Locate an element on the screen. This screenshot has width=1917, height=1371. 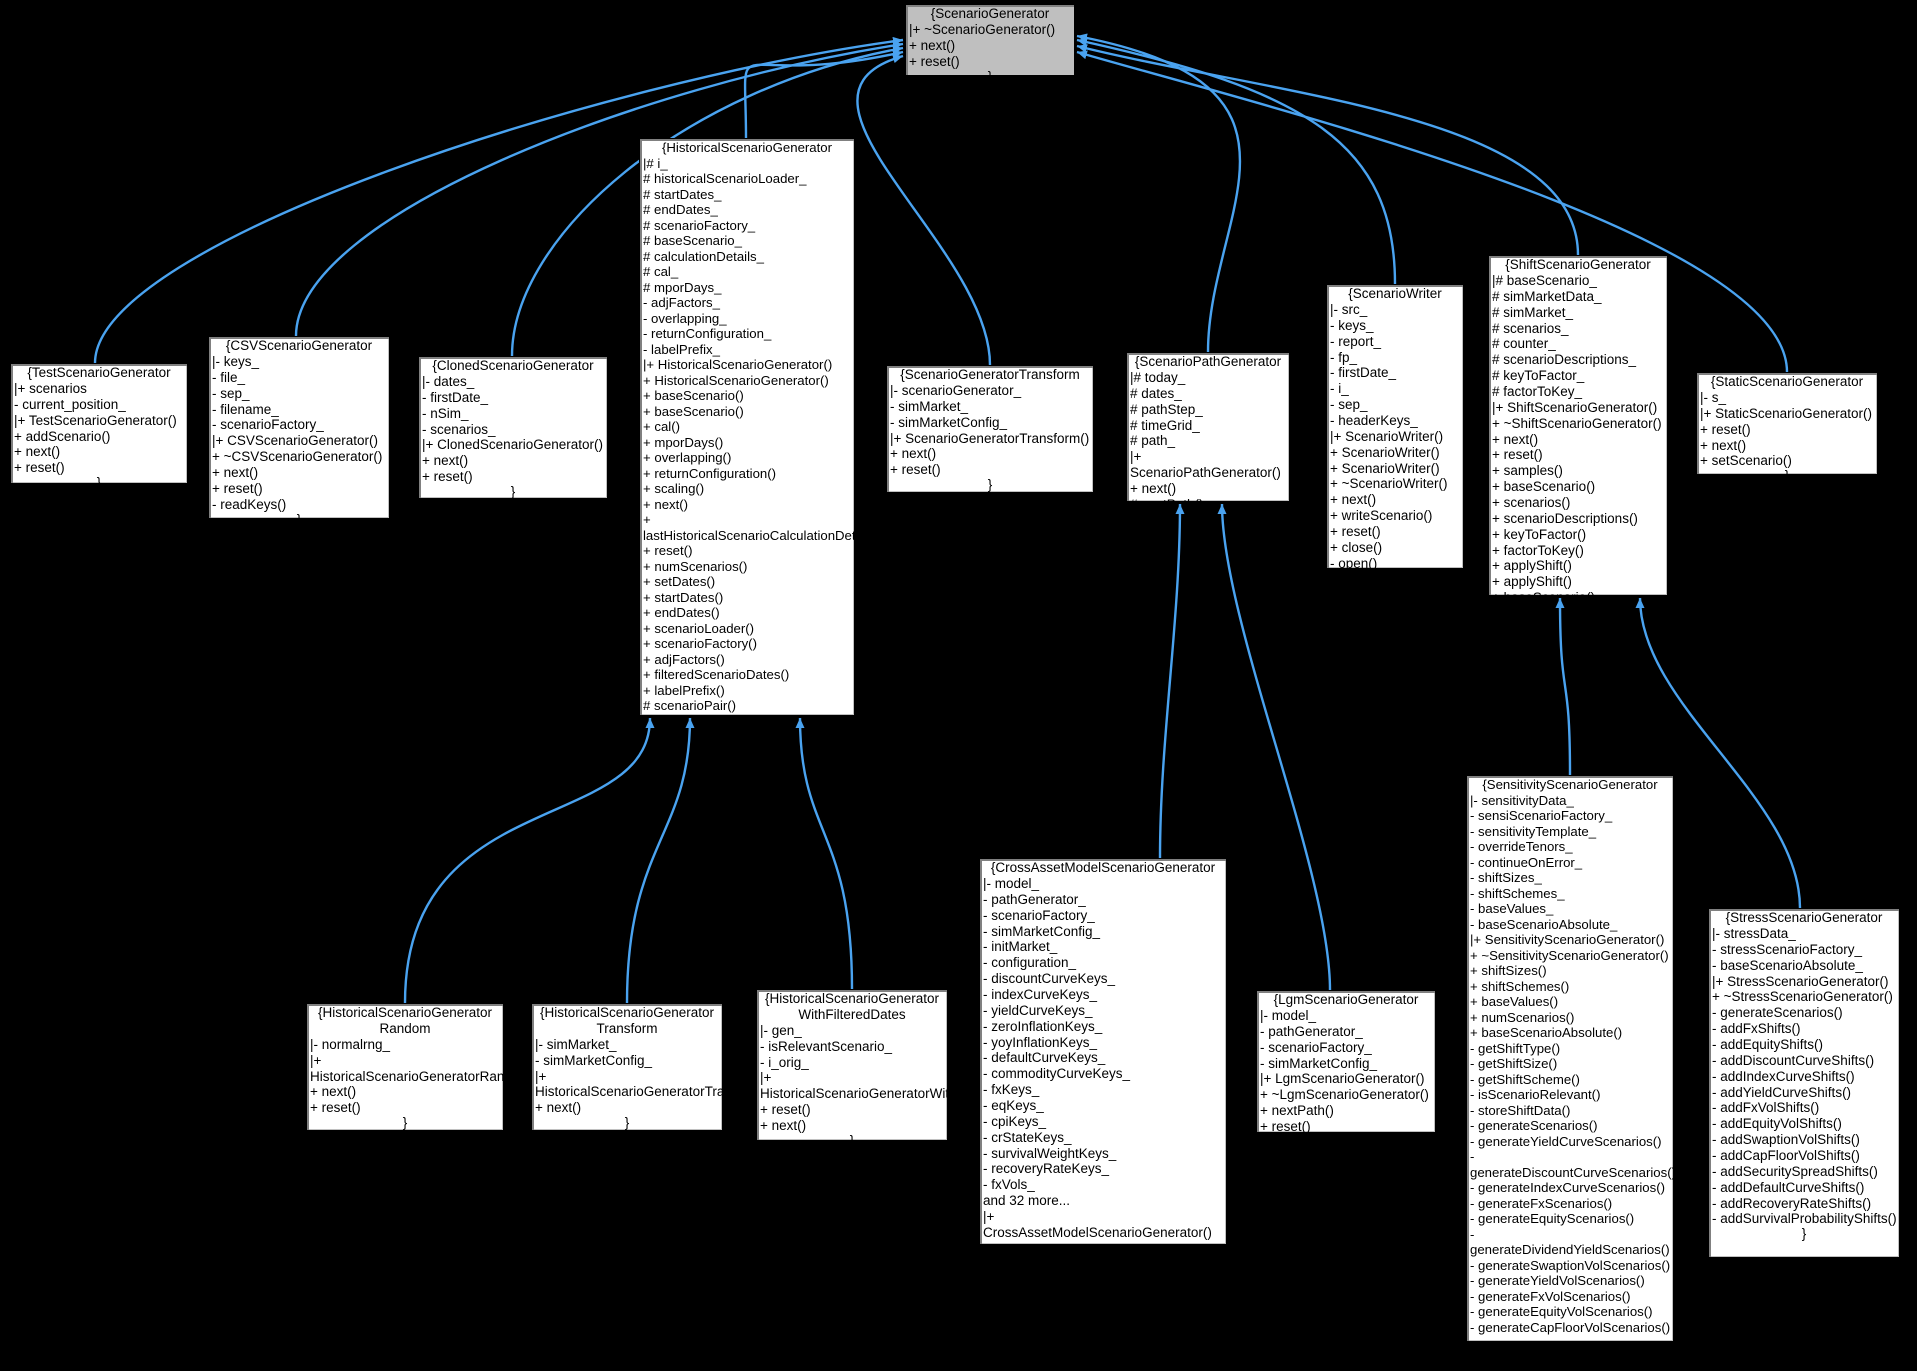
class-member: + close() is located at coordinates (1356, 547).